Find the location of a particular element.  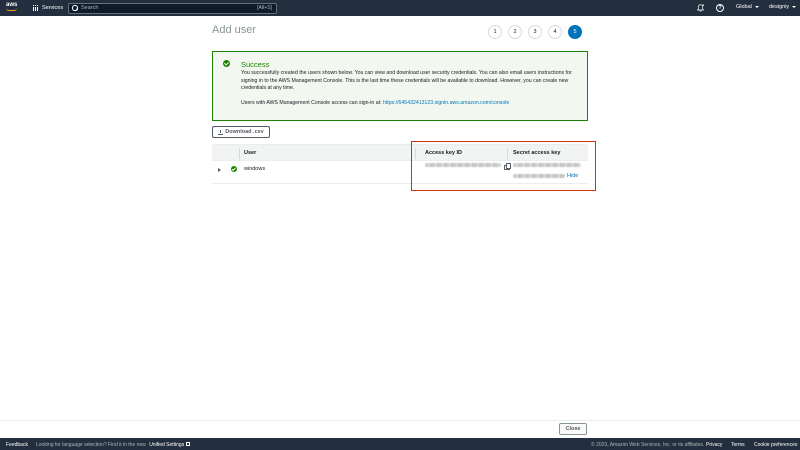

external-link-icon is located at coordinates (188, 444).